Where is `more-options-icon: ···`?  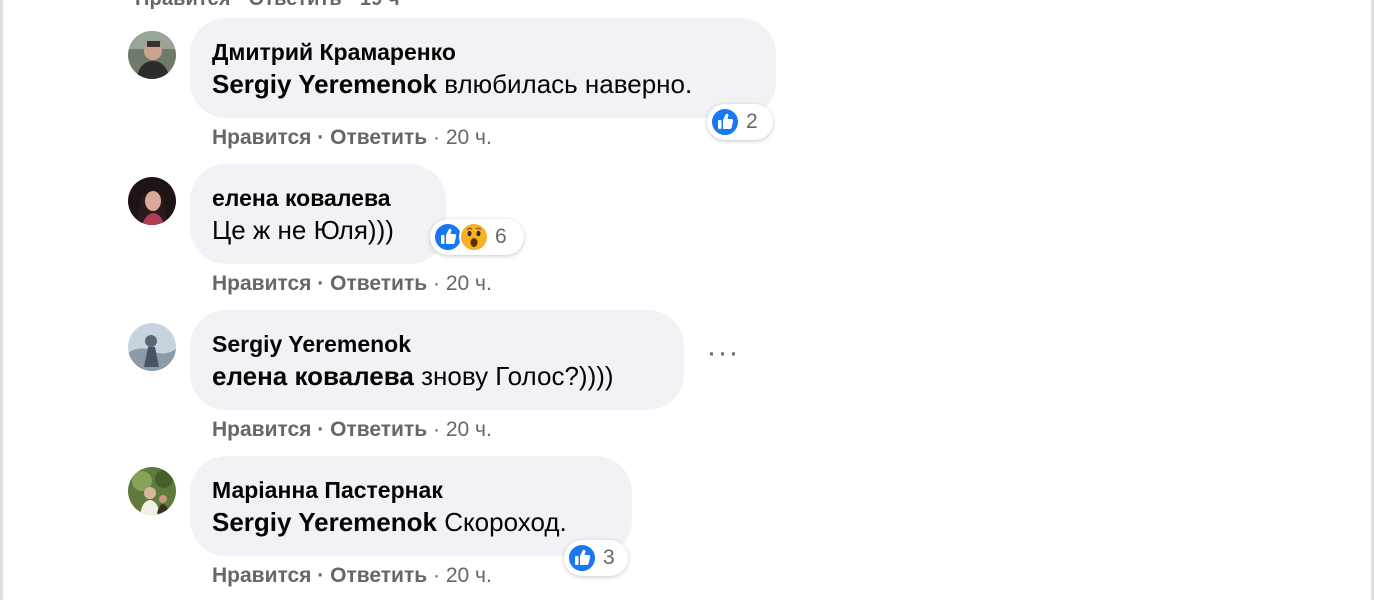 more-options-icon: ··· is located at coordinates (723, 358).